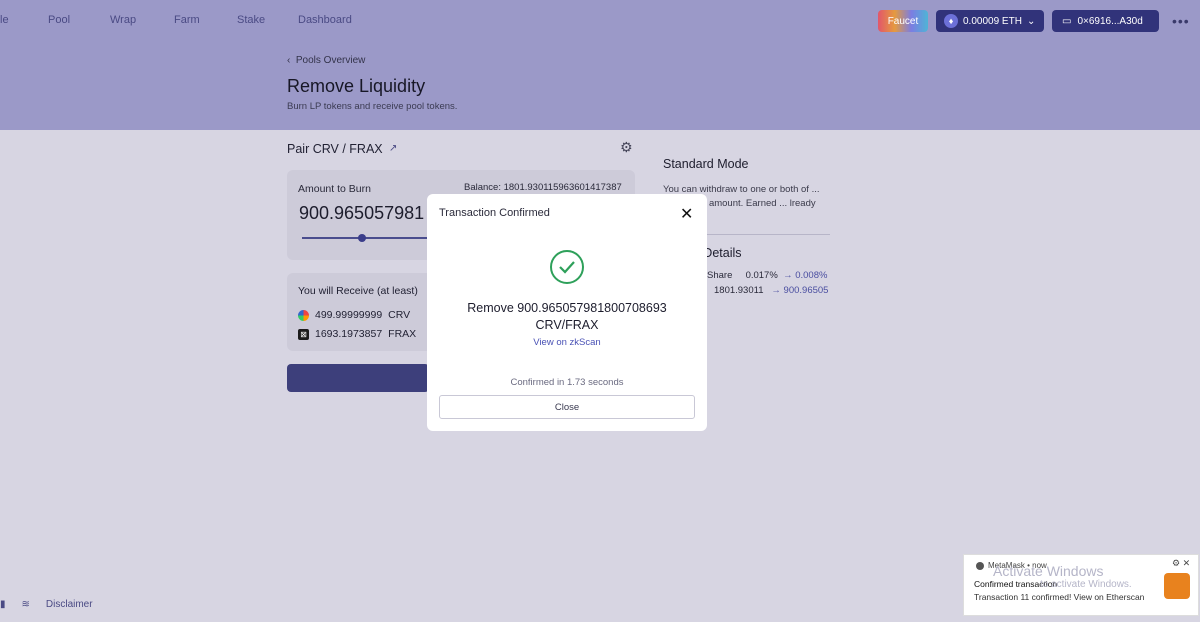 Image resolution: width=1200 pixels, height=622 pixels. What do you see at coordinates (3, 604) in the screenshot?
I see `book-icon: ▮` at bounding box center [3, 604].